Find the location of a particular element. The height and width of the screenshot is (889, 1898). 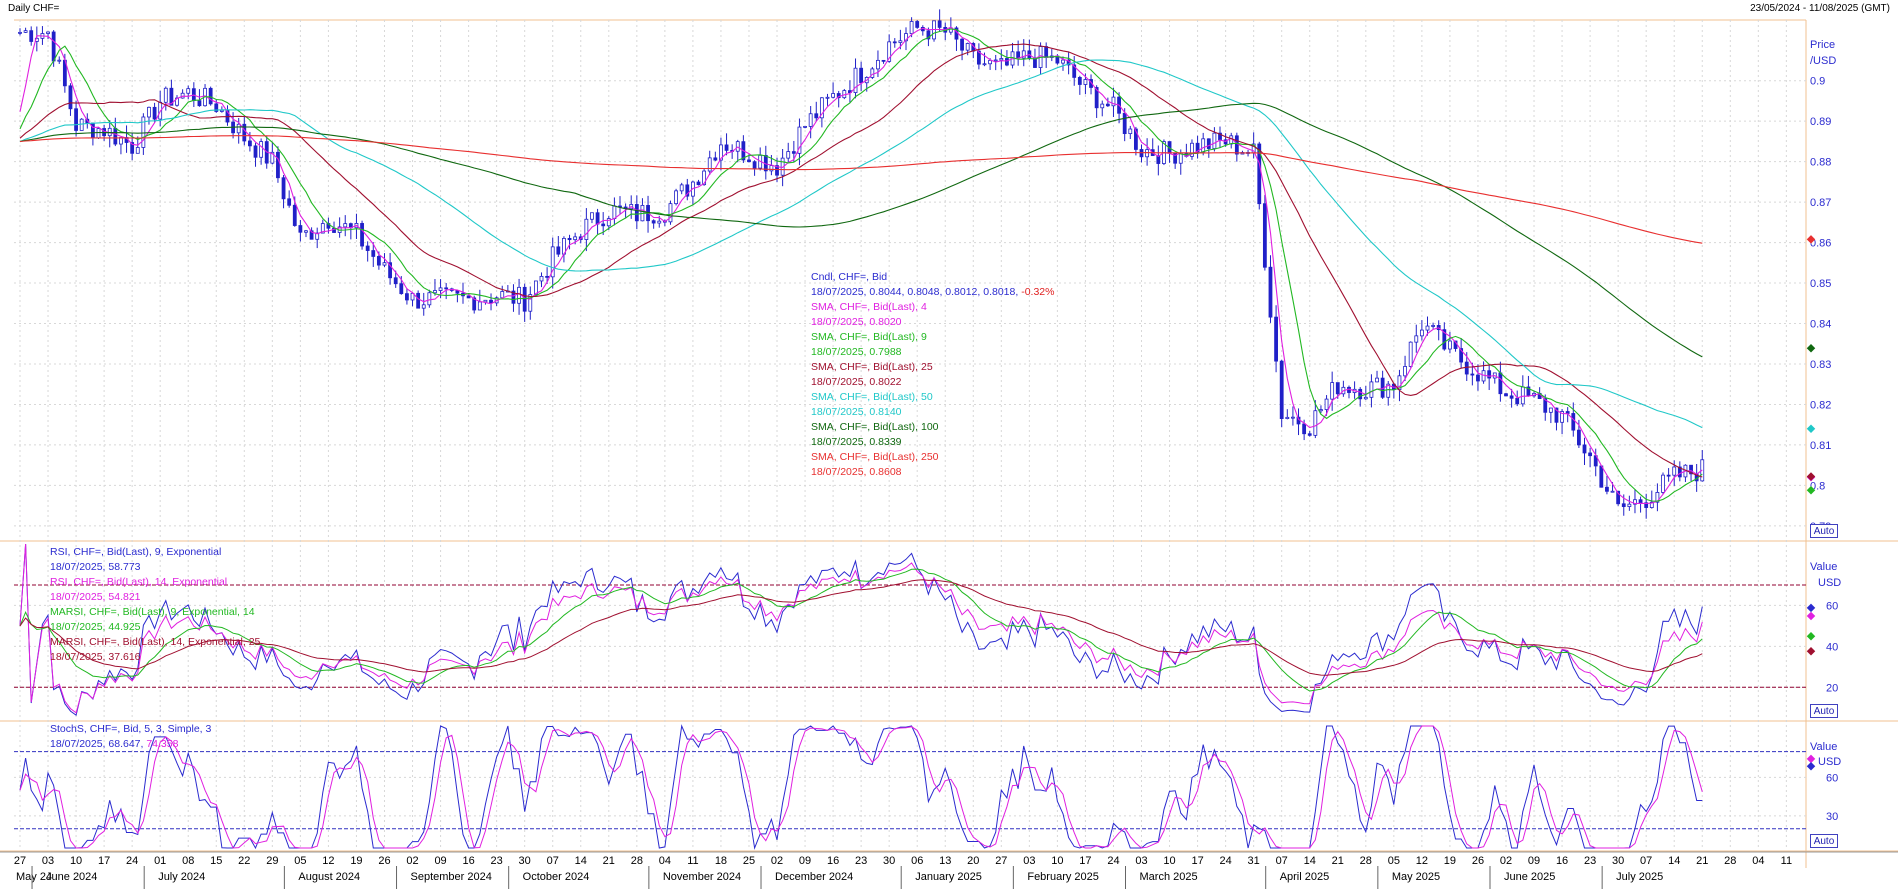

price-legend-value: 18/07/2025, 0.8022 is located at coordinates (856, 382).